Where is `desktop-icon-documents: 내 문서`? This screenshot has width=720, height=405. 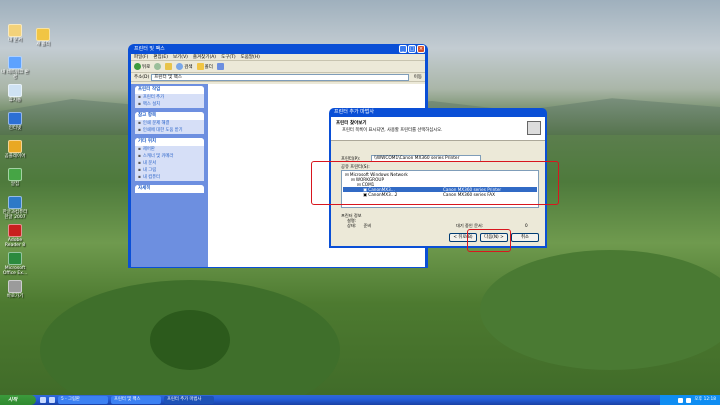 desktop-icon-documents: 내 문서 is located at coordinates (15, 33).